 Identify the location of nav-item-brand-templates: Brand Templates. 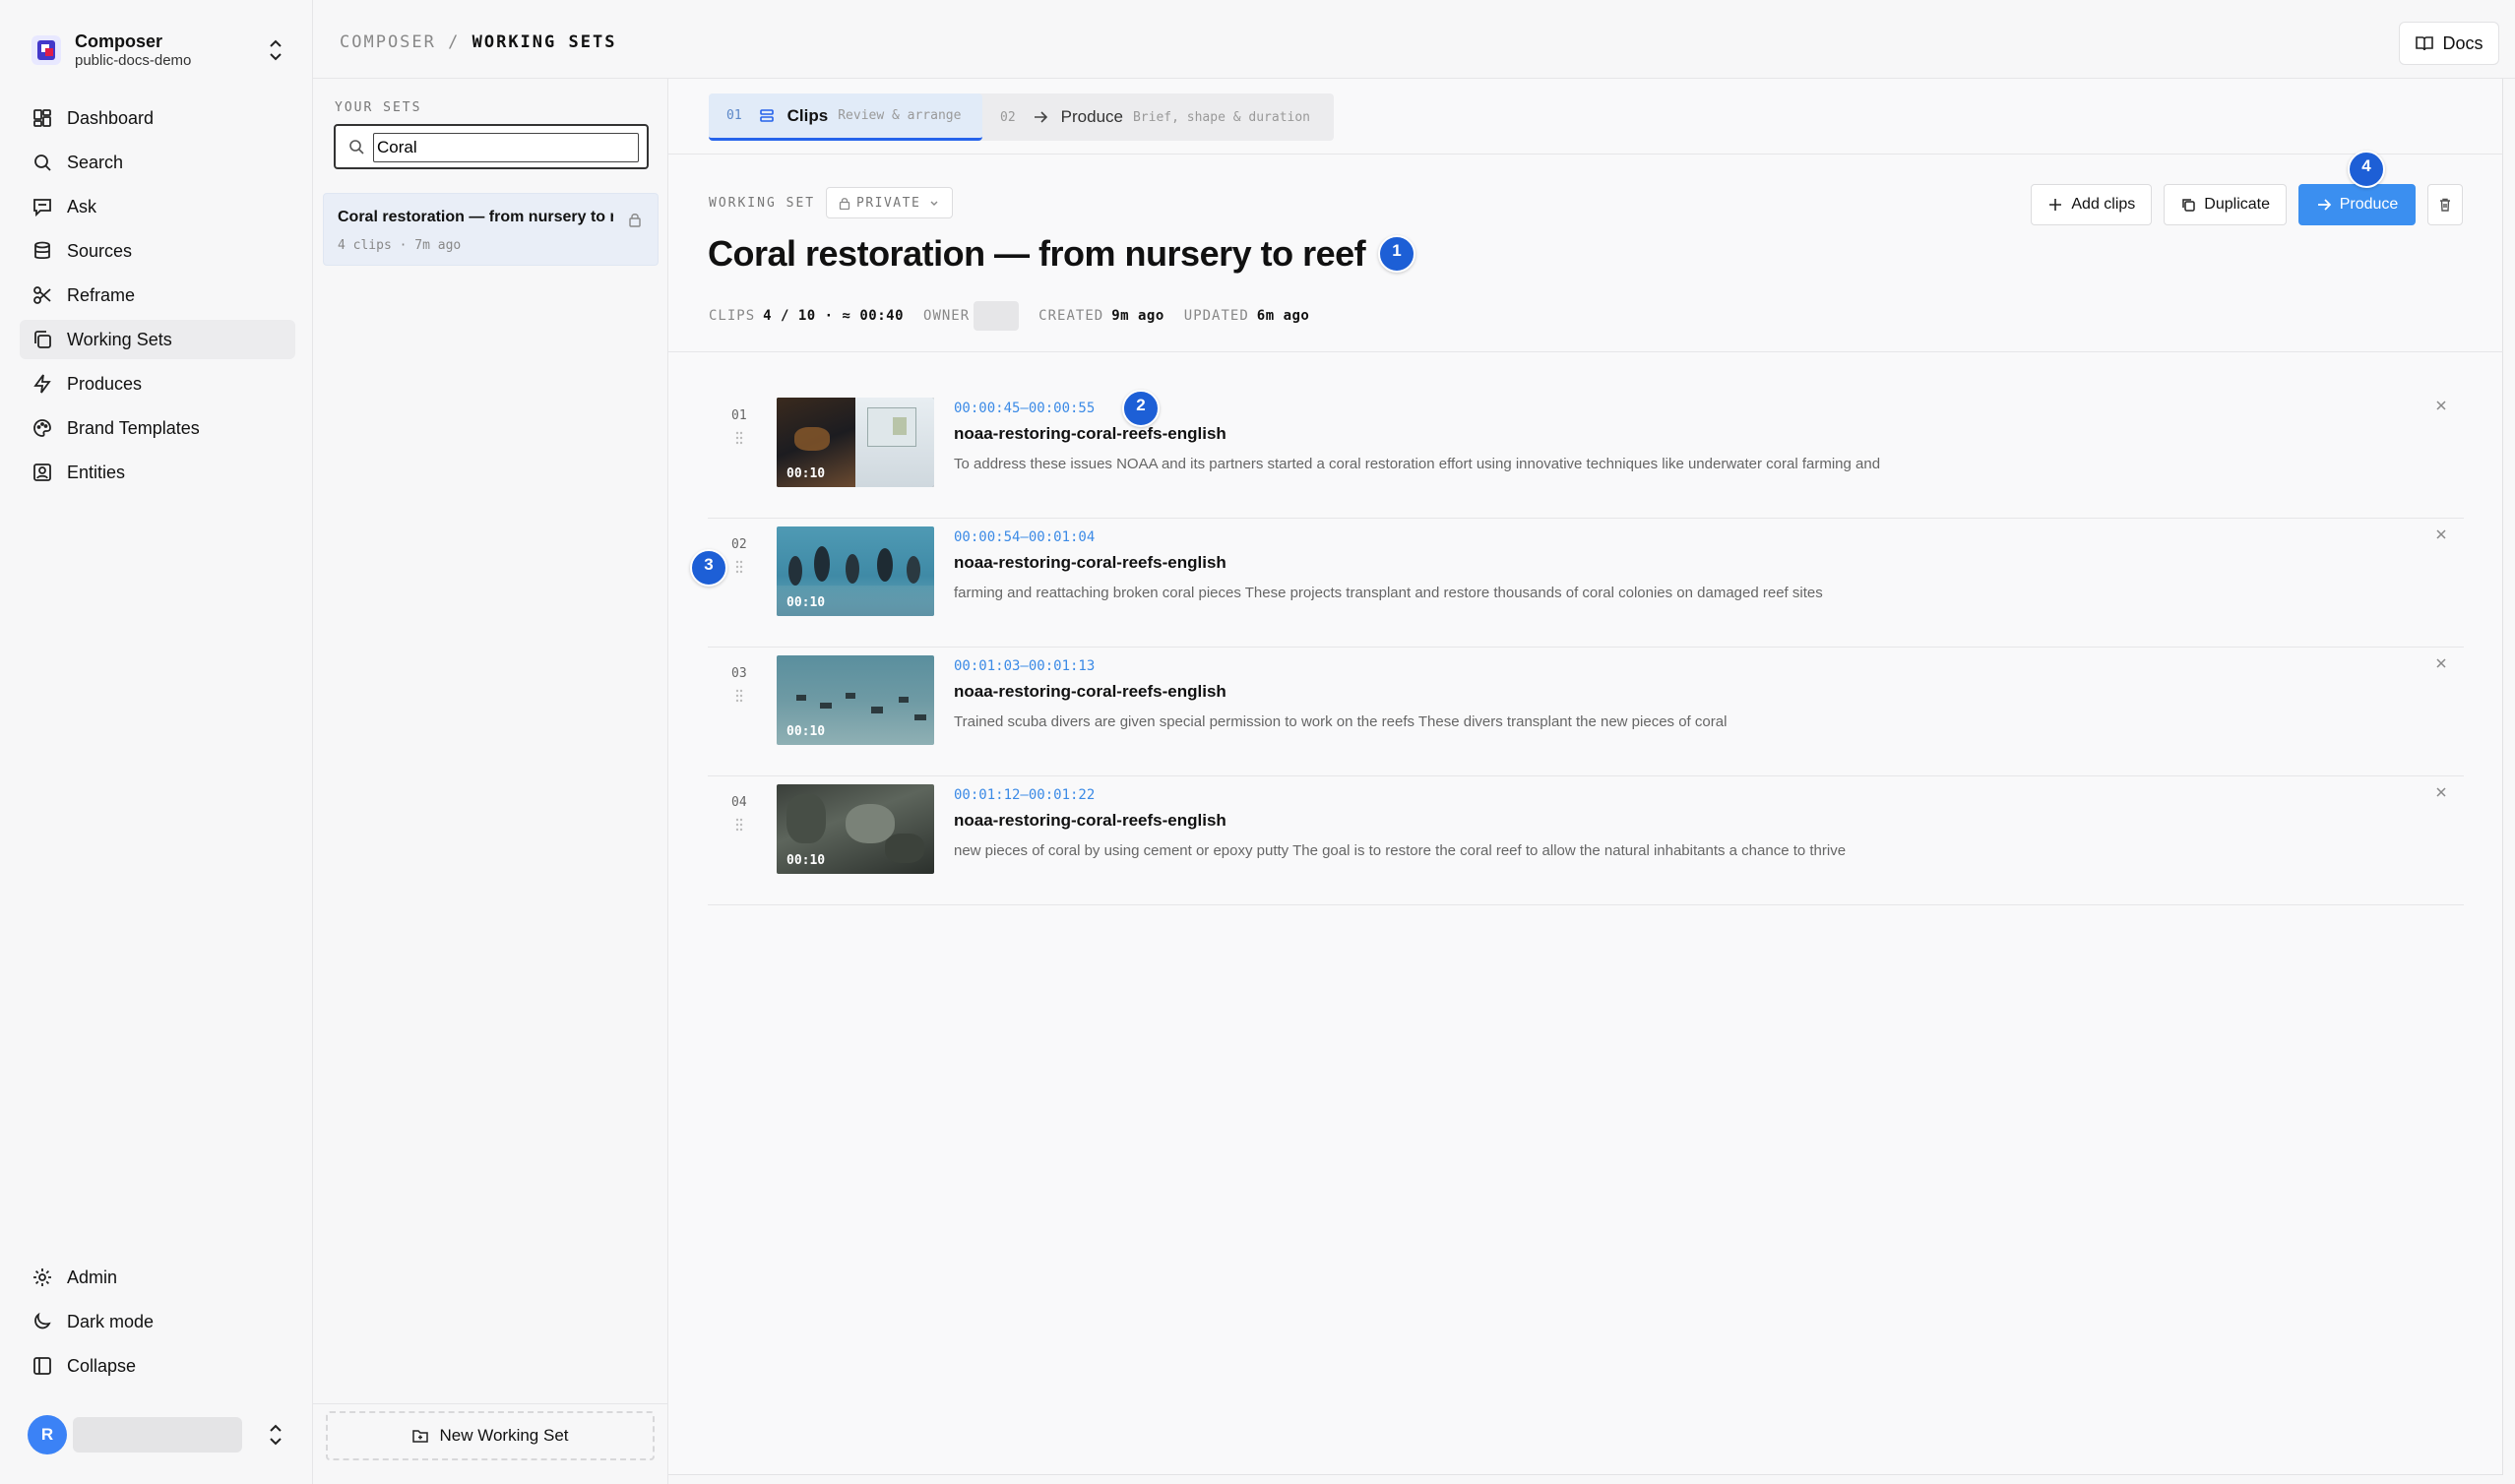
(157, 428).